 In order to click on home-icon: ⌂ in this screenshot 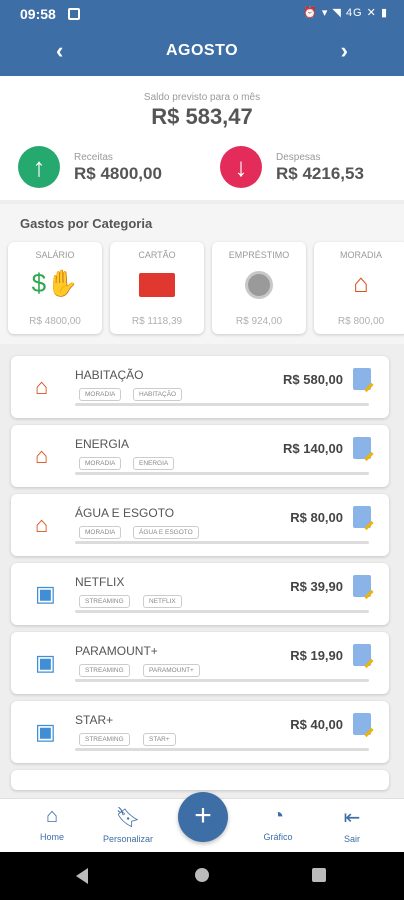, I will do `click(52, 816)`.